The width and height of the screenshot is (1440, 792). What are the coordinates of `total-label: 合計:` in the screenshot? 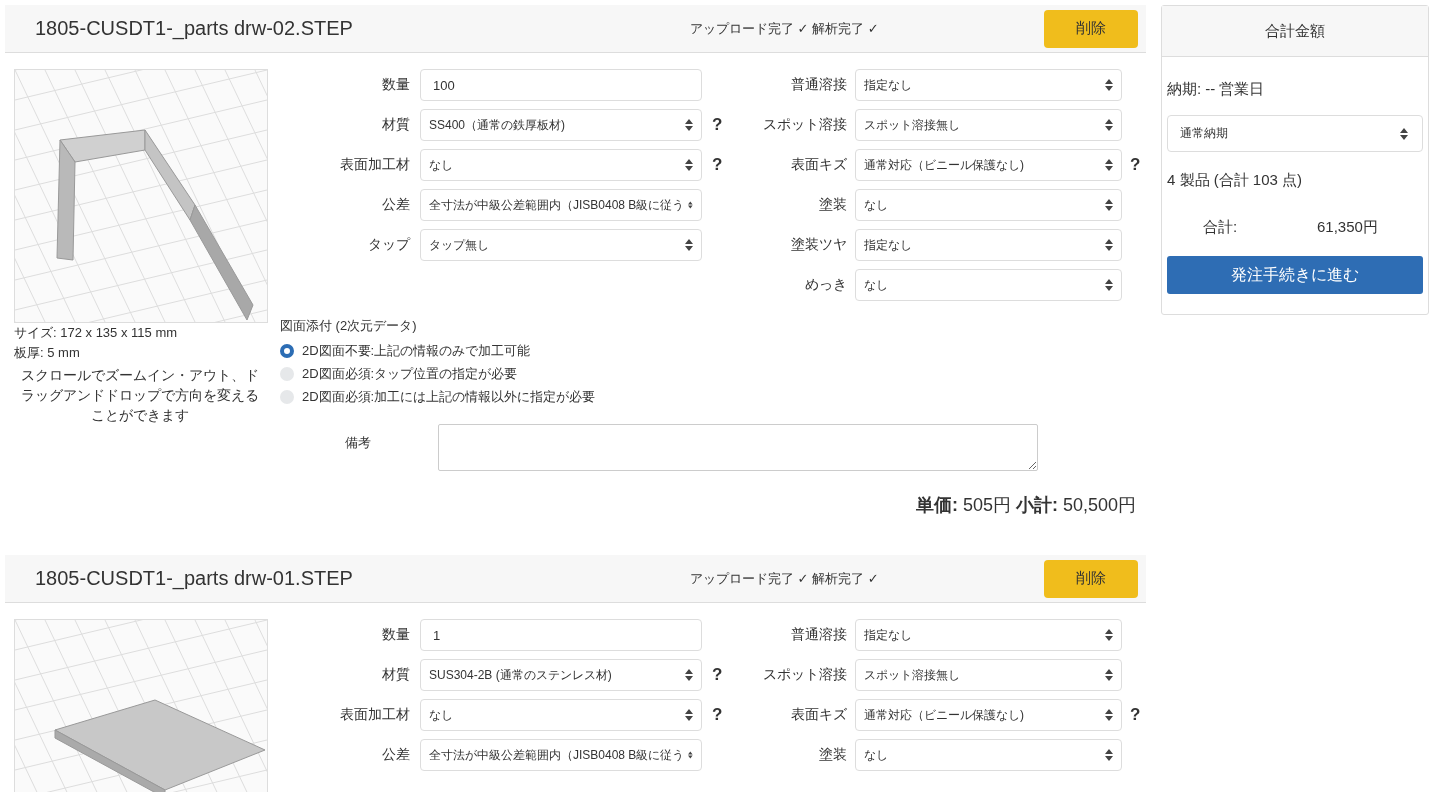 It's located at (1220, 227).